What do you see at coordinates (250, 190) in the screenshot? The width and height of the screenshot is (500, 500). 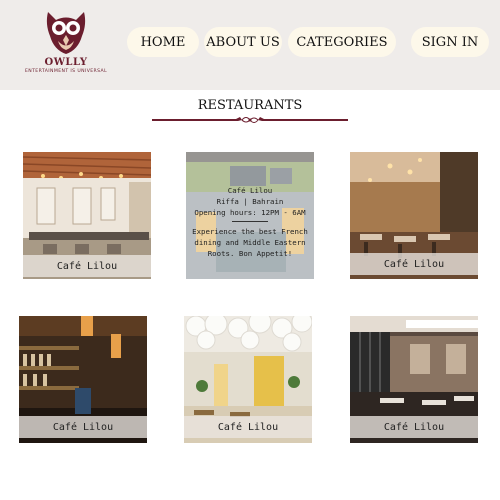 I see `overlay-name: Café Lilou` at bounding box center [250, 190].